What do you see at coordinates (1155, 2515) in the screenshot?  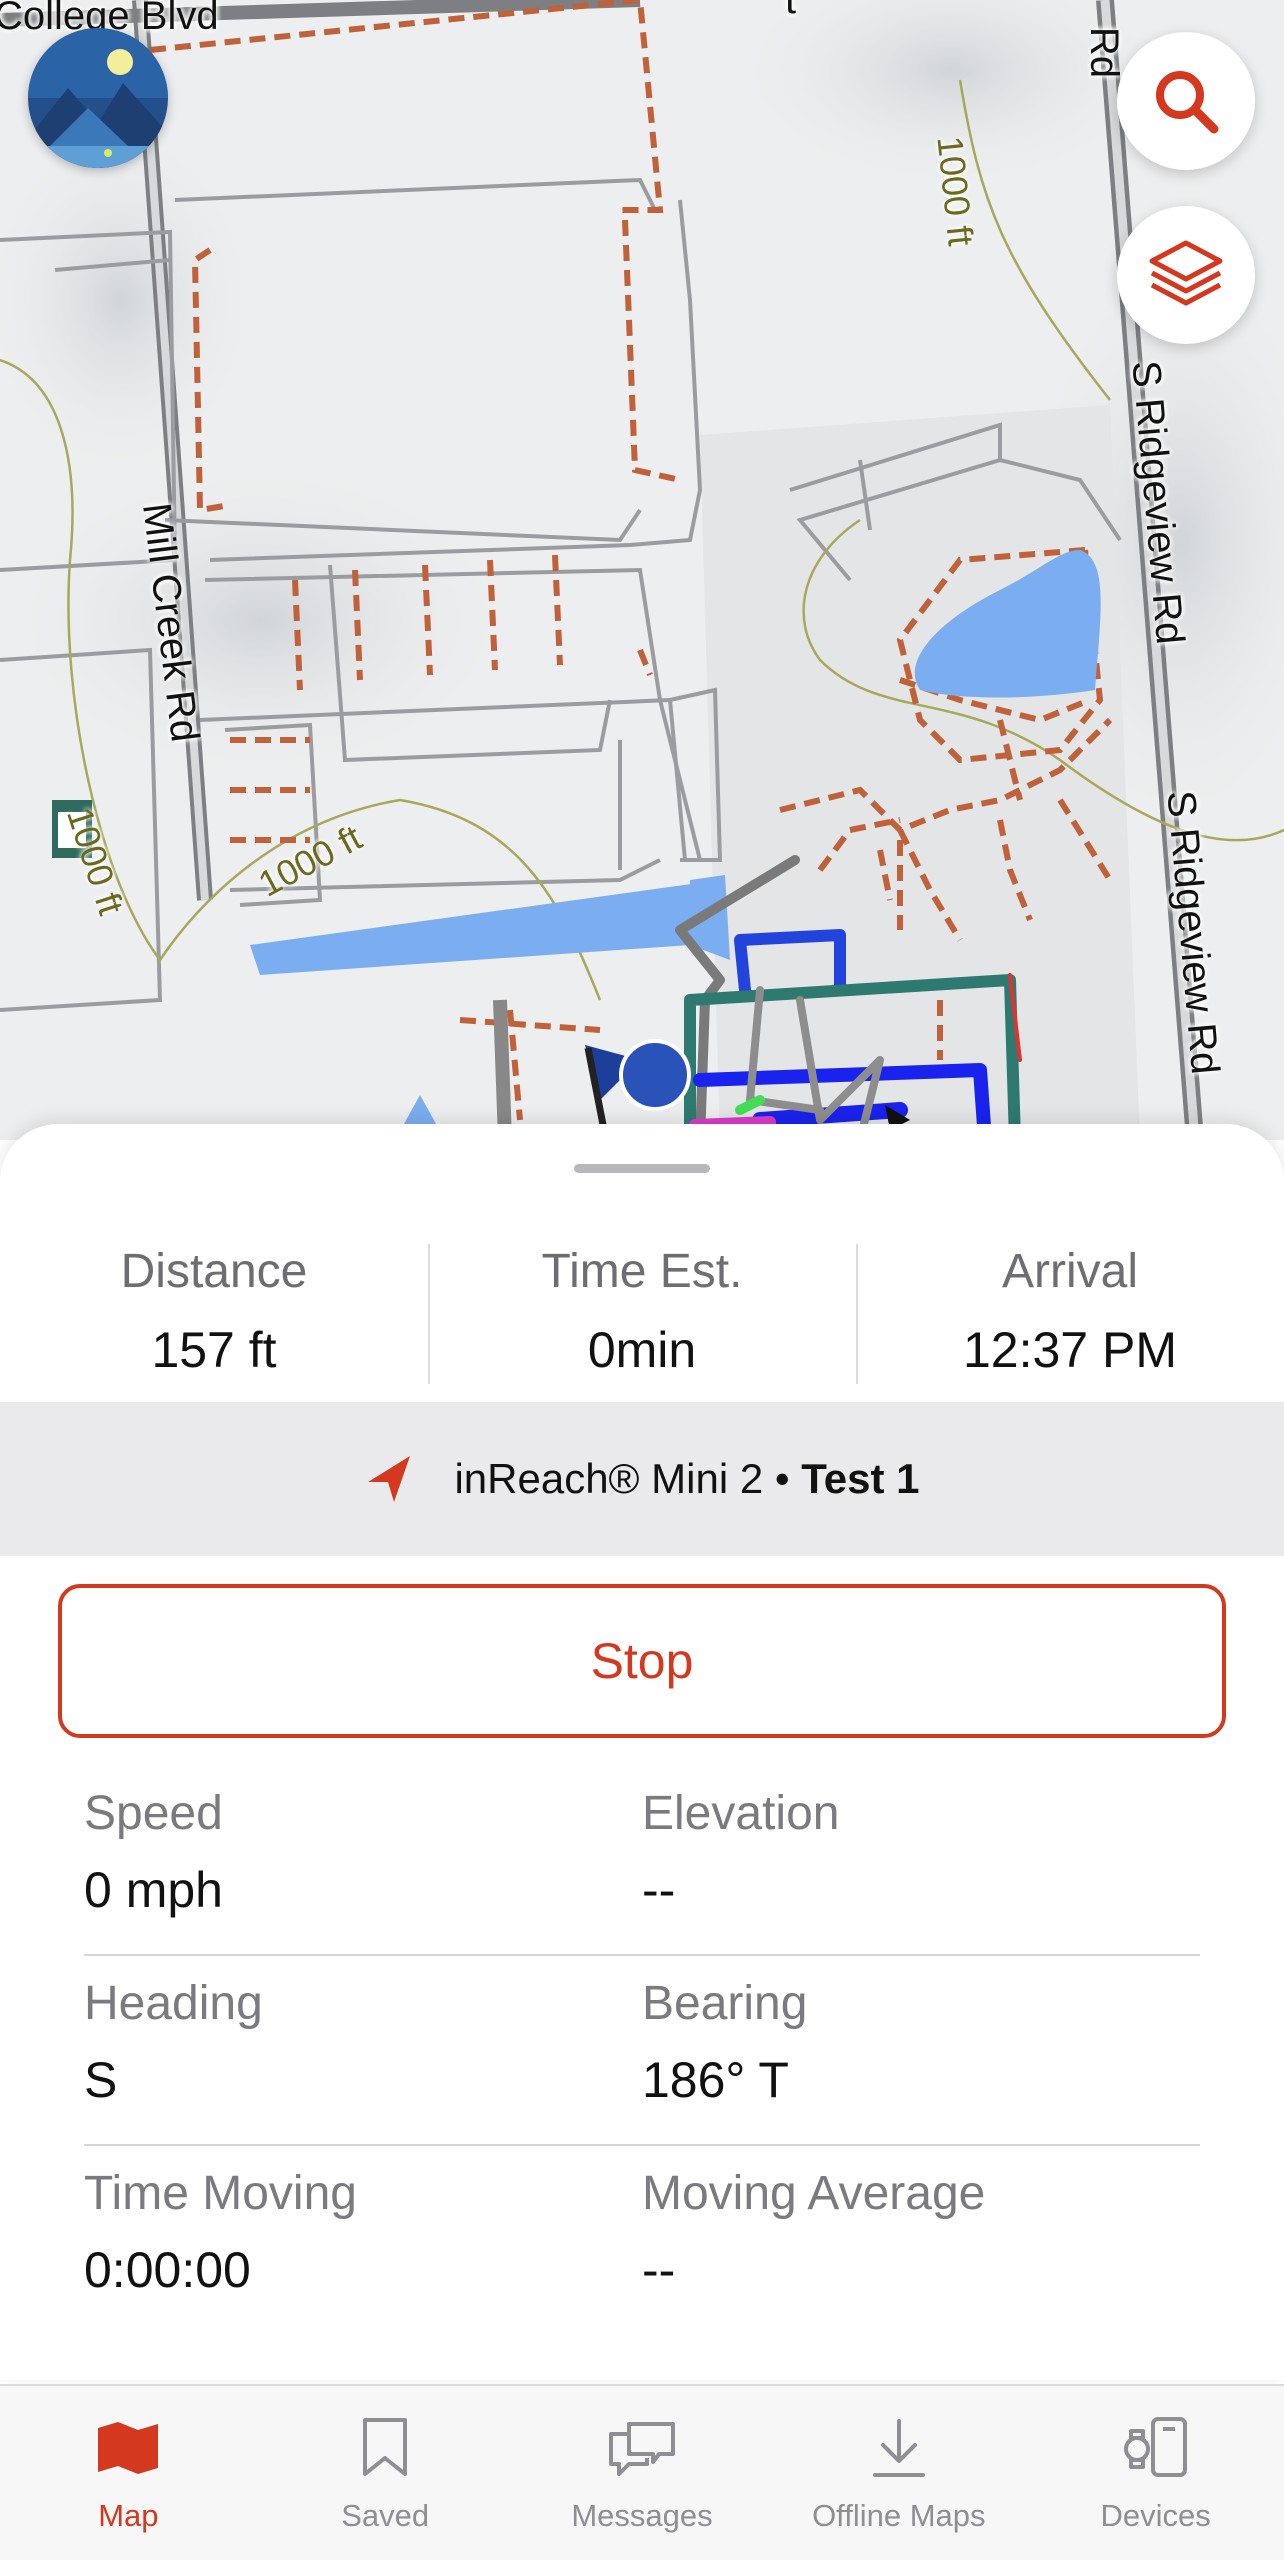 I see `tab-label: Devices` at bounding box center [1155, 2515].